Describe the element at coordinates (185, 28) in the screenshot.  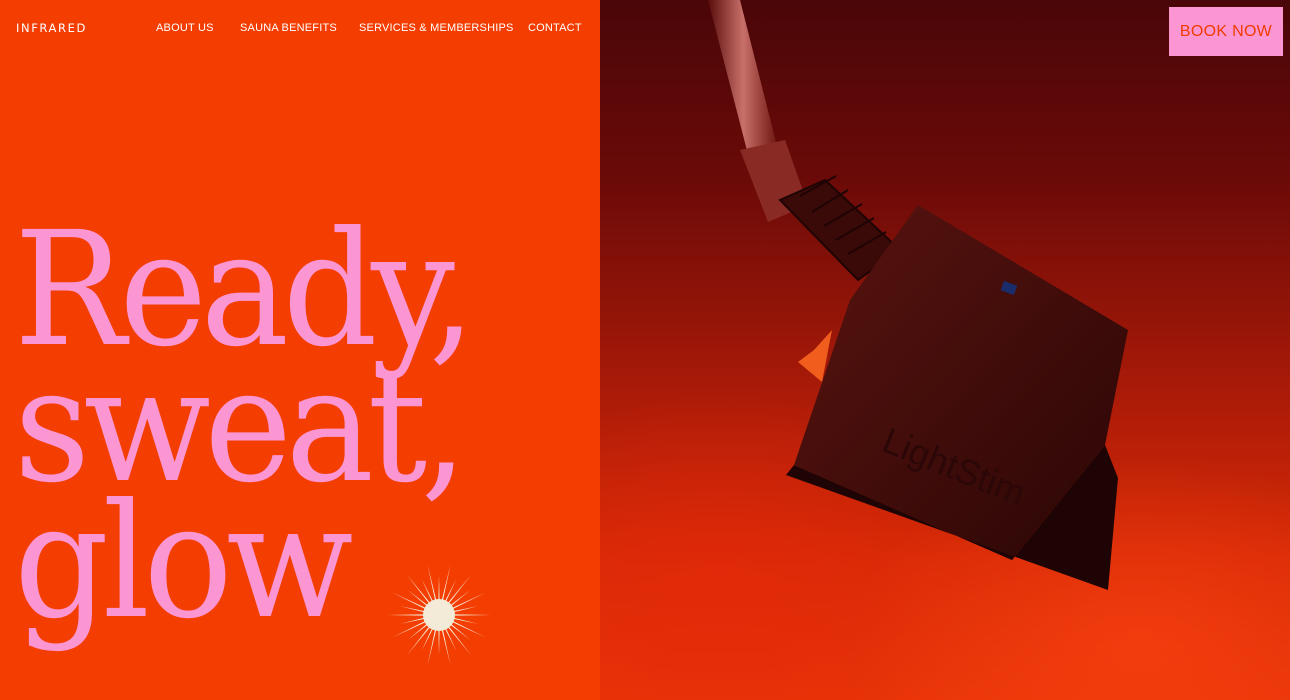
I see `nav-about-us: ABOUT US` at that location.